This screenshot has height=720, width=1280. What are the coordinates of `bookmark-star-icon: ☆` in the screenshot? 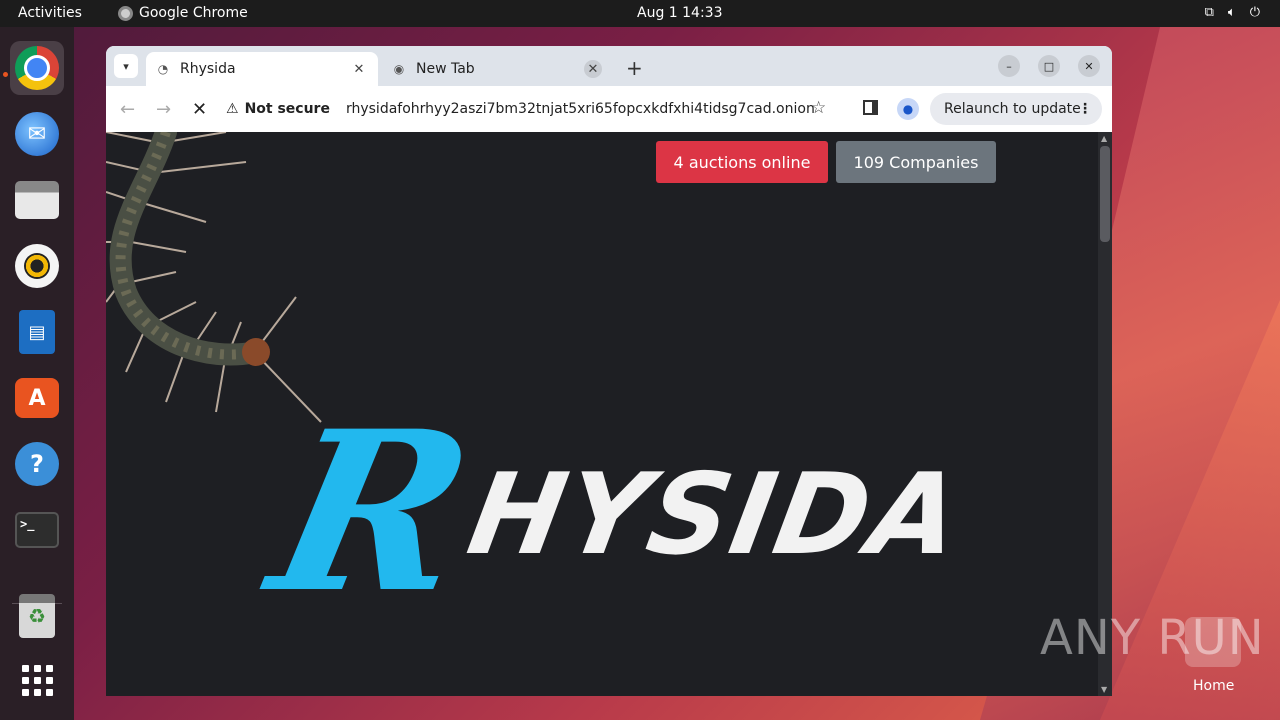 It's located at (818, 108).